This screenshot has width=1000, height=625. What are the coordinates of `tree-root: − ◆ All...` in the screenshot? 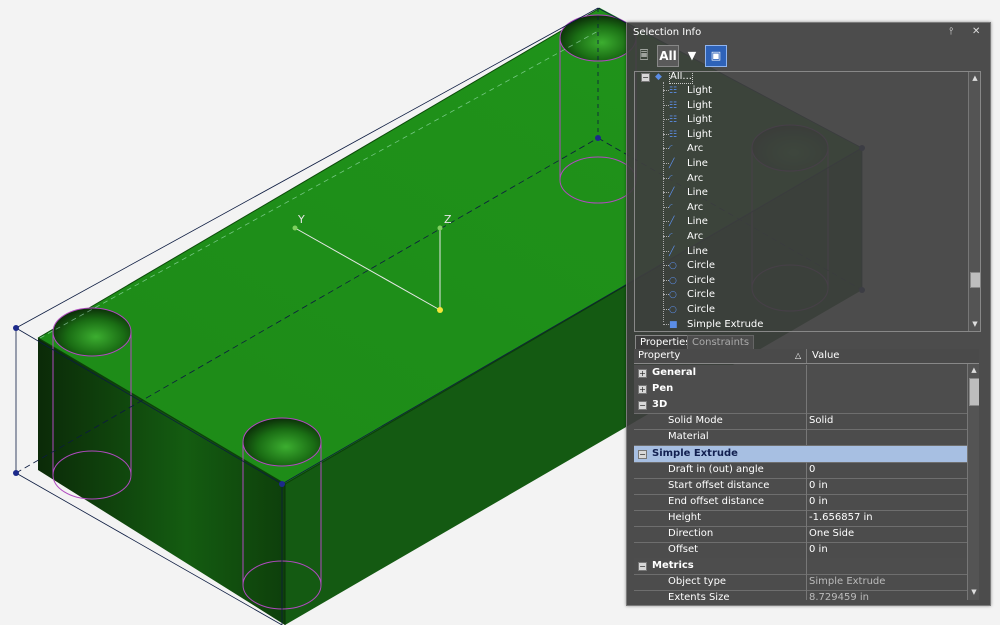 It's located at (800, 78).